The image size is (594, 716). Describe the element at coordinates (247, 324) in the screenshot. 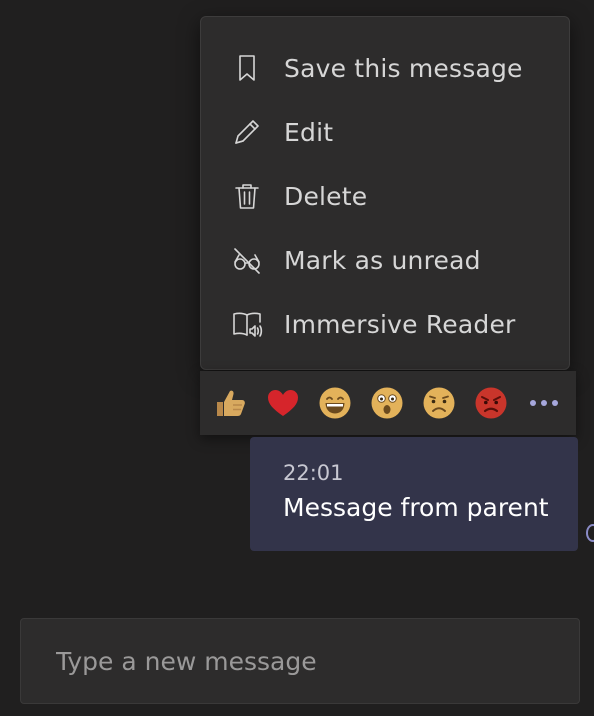

I see `immersive-reader-icon` at that location.